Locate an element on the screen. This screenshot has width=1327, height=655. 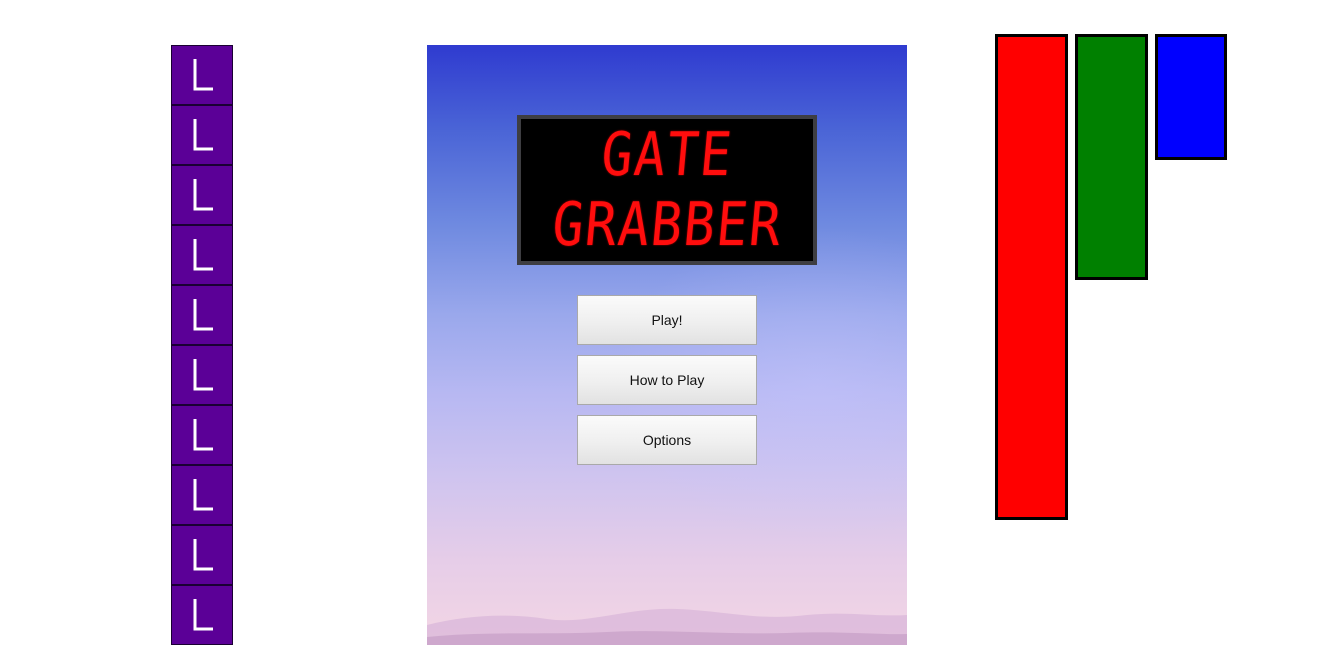
title-display: GATE GRABBER is located at coordinates (667, 190).